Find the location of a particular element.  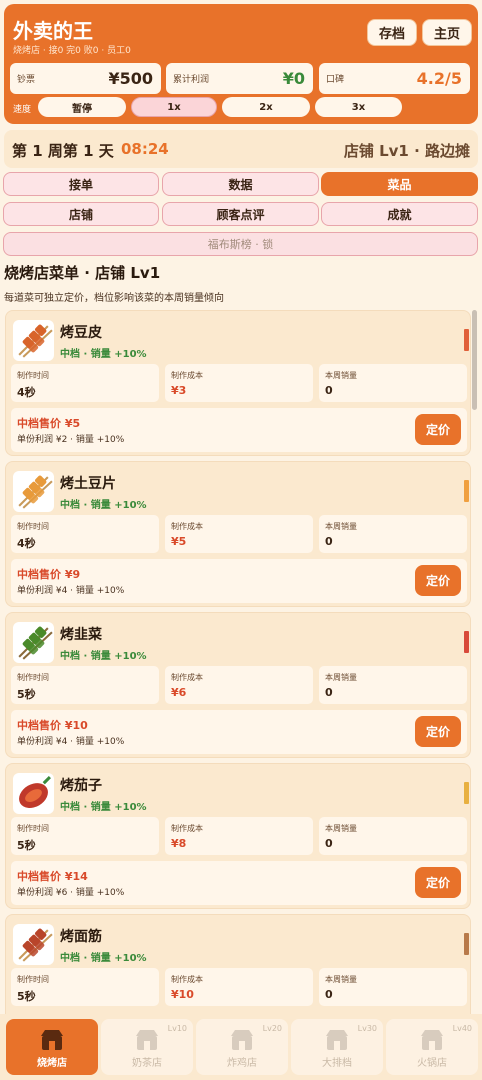

dish-name: 烤土豆片 is located at coordinates (88, 484).